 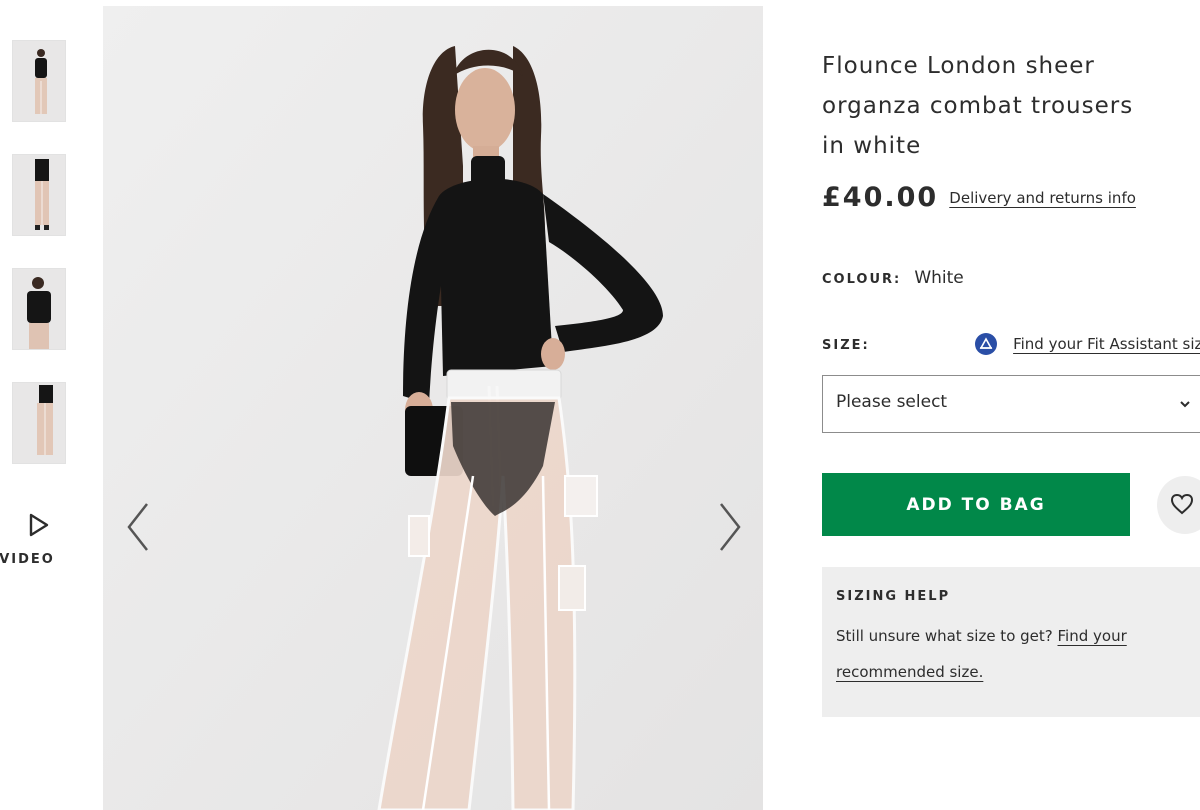 I want to click on sizing-help-heading: SIZING HELP, so click(x=893, y=596).